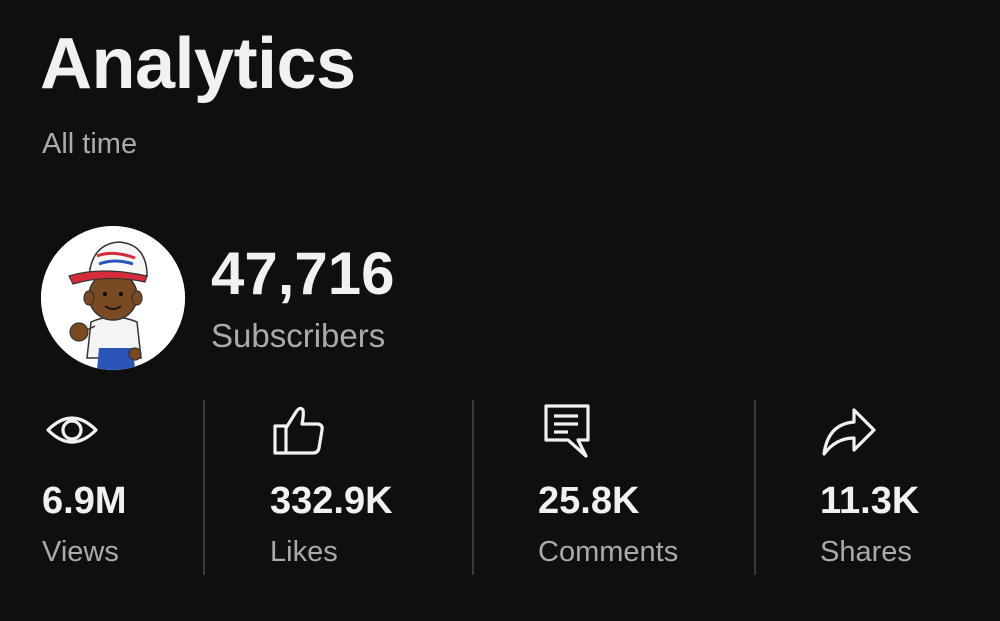 The image size is (1000, 621). I want to click on views-label: Views, so click(80, 552).